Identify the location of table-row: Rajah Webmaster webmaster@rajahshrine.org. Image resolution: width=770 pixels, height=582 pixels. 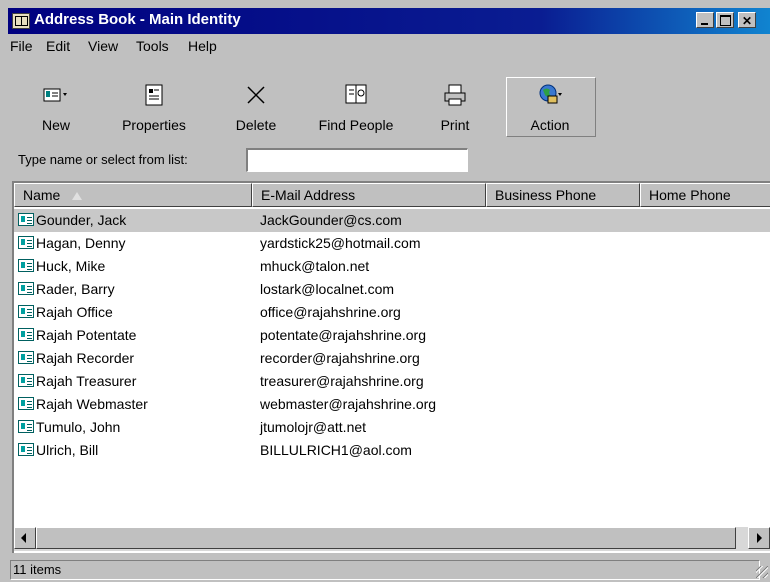
(392, 404).